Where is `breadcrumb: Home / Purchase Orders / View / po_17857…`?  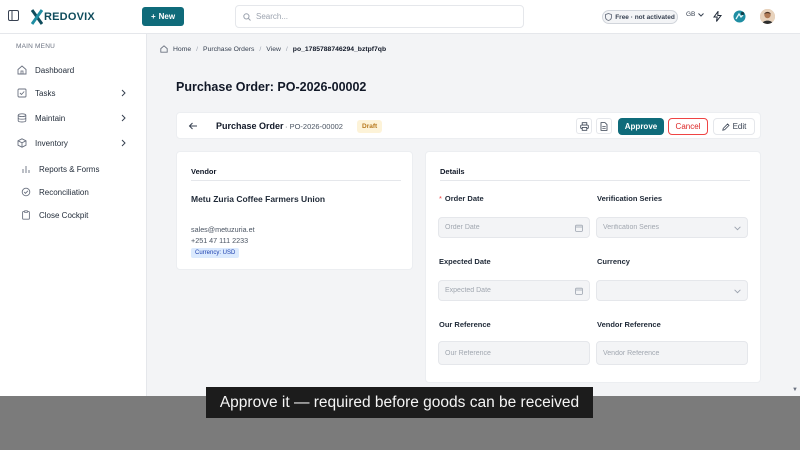 breadcrumb: Home / Purchase Orders / View / po_17857… is located at coordinates (273, 49).